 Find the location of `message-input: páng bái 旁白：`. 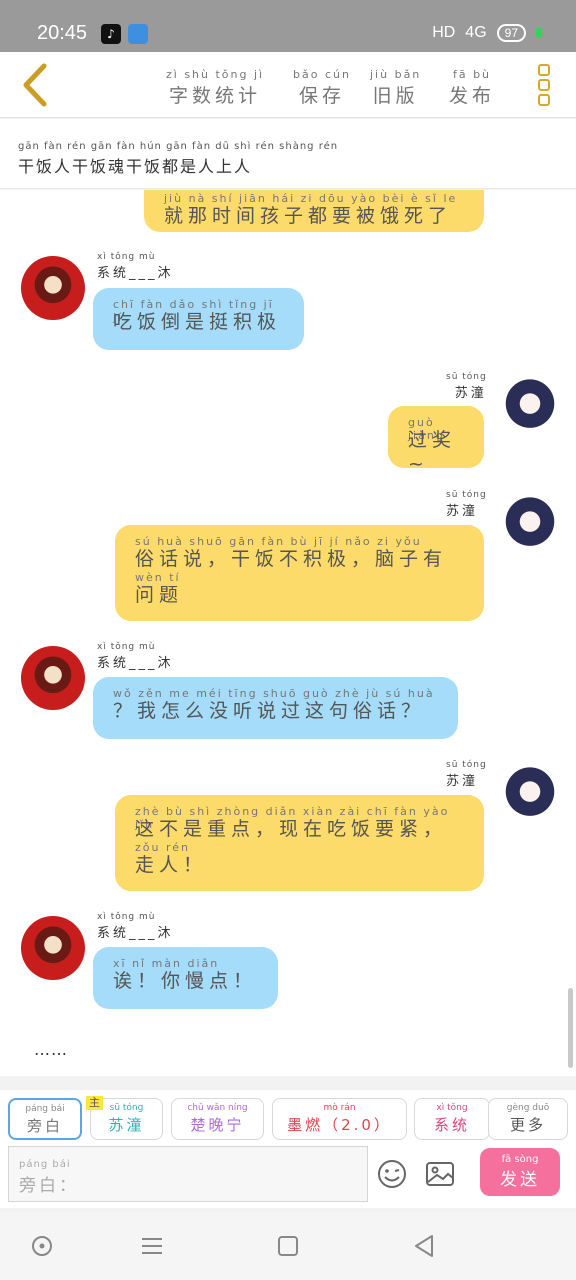

message-input: páng bái 旁白： is located at coordinates (188, 1174).